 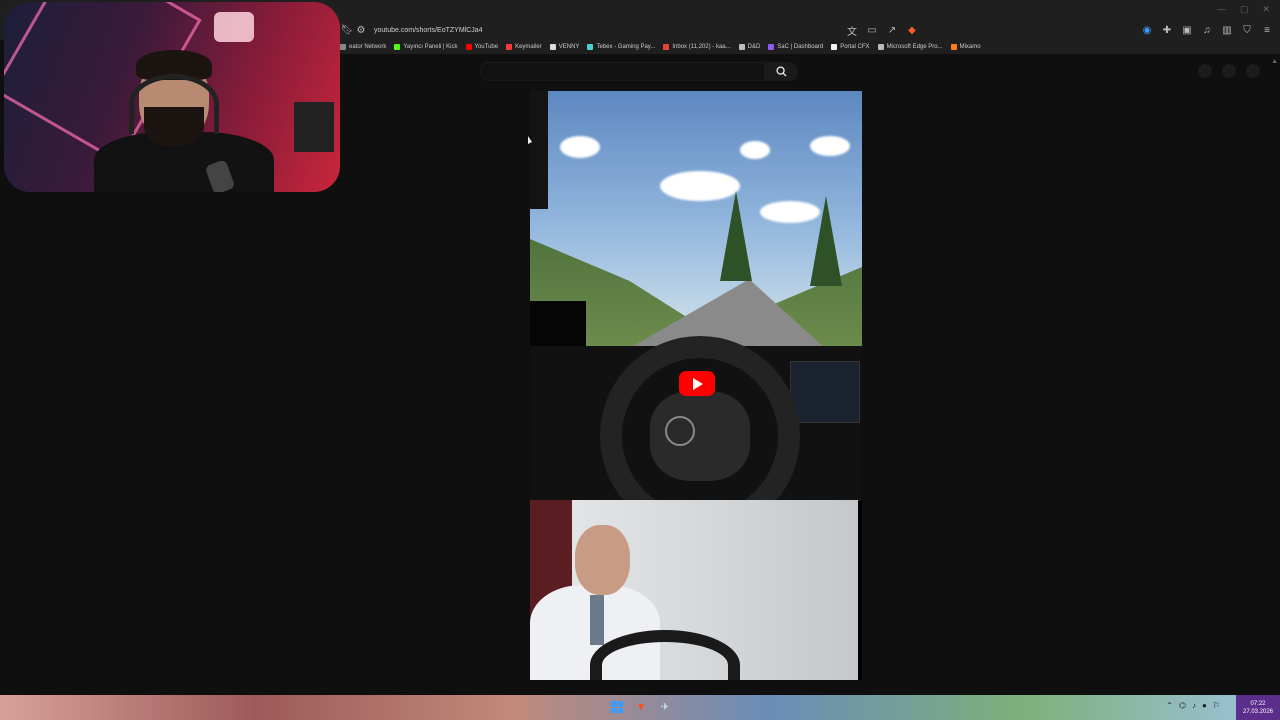 What do you see at coordinates (1205, 71) in the screenshot?
I see `create-button` at bounding box center [1205, 71].